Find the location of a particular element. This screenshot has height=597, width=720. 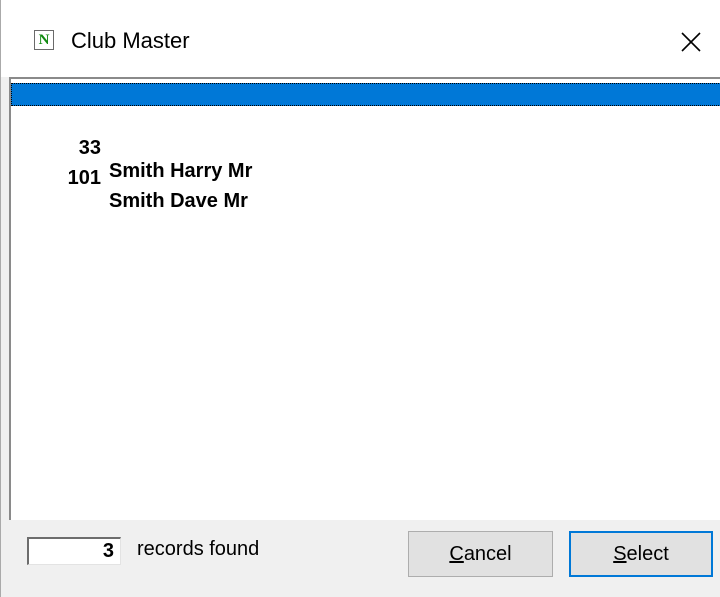

close-button is located at coordinates (691, 42).